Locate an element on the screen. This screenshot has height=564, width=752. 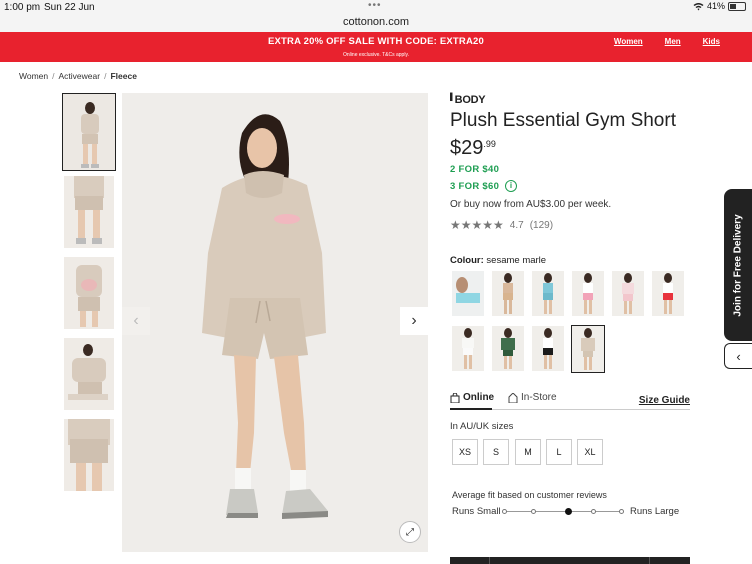
deal-3-for-60-label: 3 FOR $60 is located at coordinates (475, 186).